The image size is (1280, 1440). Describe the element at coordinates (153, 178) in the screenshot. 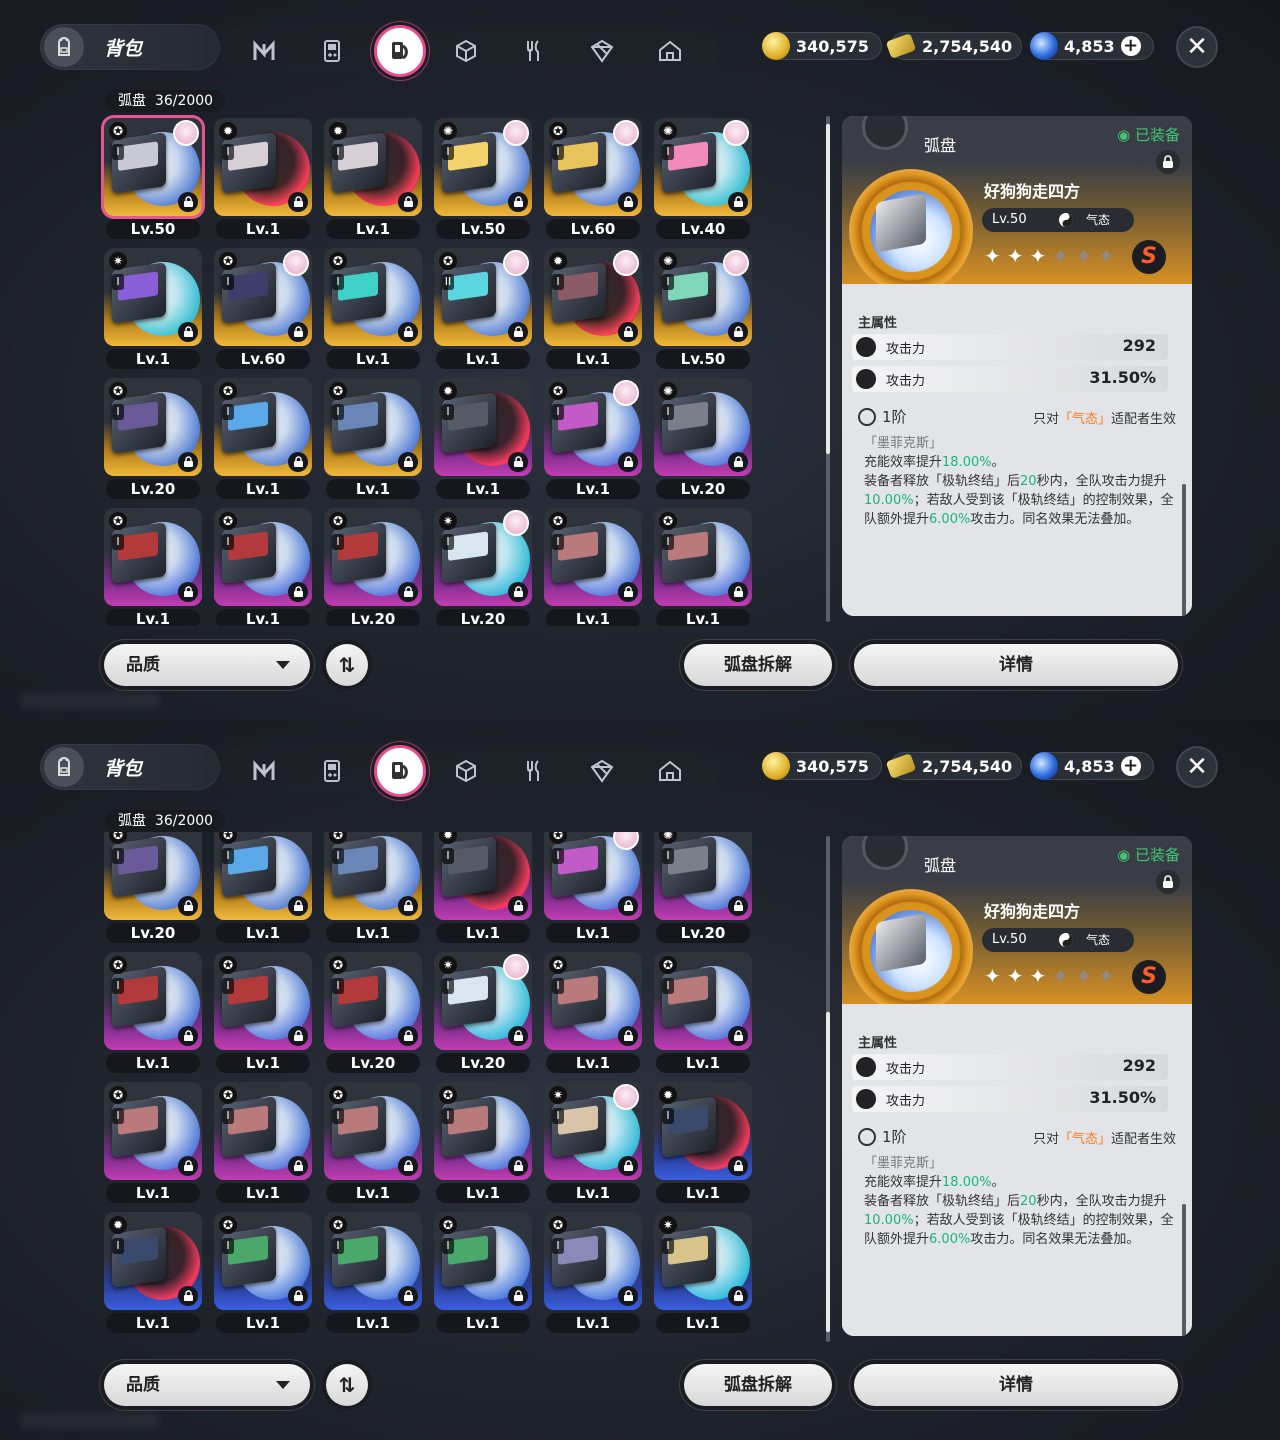

I see `disc-card: ✪ I Lv.50` at that location.